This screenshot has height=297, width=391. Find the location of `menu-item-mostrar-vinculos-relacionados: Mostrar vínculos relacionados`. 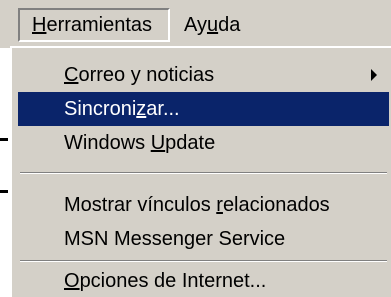

menu-item-mostrar-vinculos-relacionados: Mostrar vínculos relacionados is located at coordinates (203, 205).